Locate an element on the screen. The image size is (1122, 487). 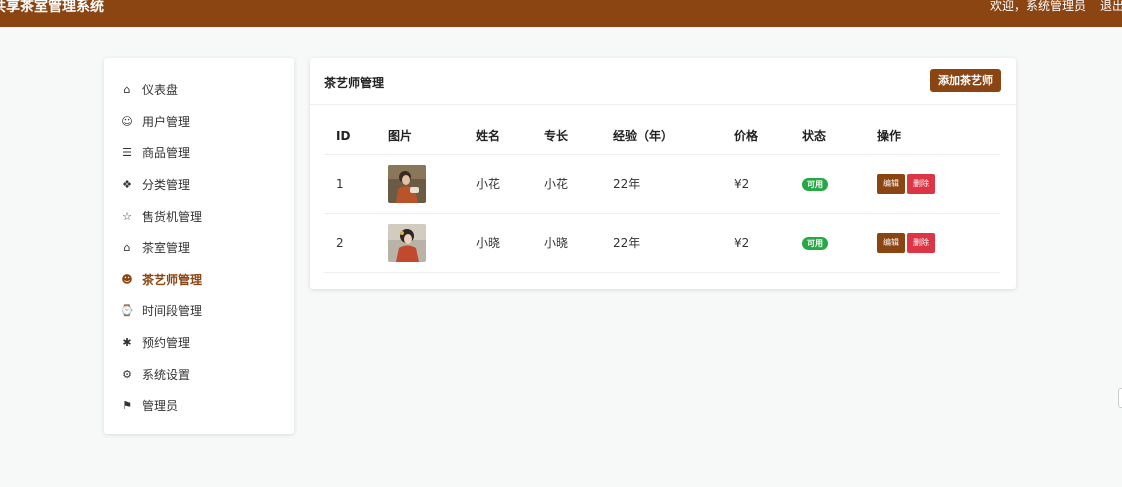
sidebar-item-categories: ❖ 分类管理 is located at coordinates (199, 185).